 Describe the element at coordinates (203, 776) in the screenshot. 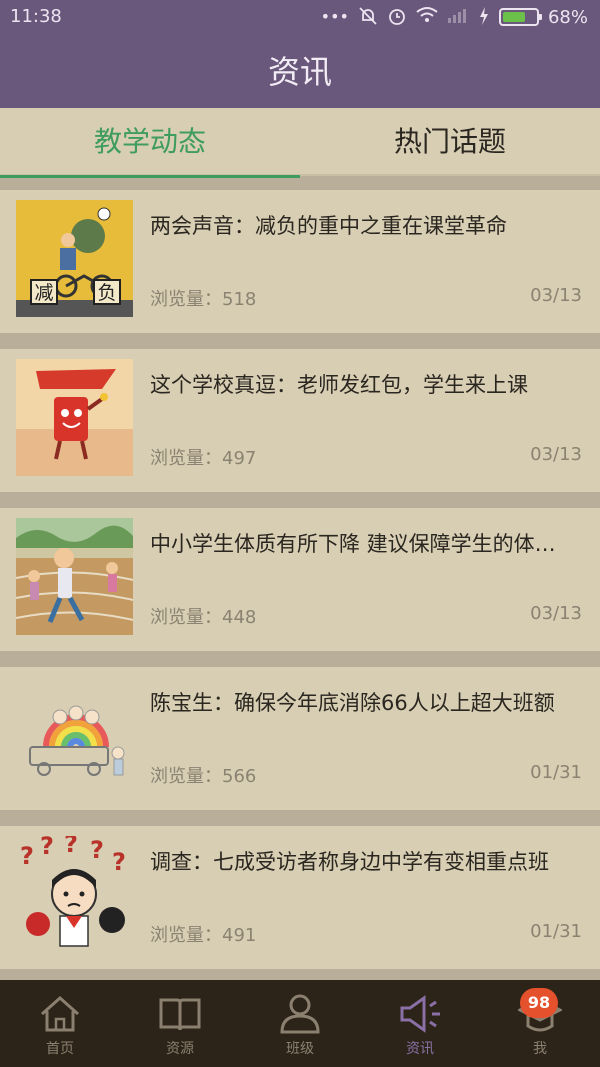

I see `article-views: 浏览量：566` at that location.